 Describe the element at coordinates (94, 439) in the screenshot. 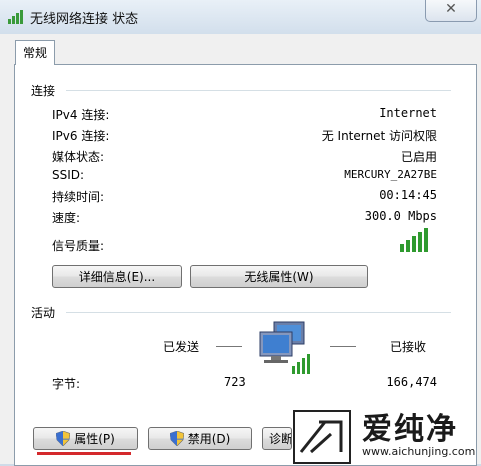

I see `properties-button-label: 属性(P)` at that location.